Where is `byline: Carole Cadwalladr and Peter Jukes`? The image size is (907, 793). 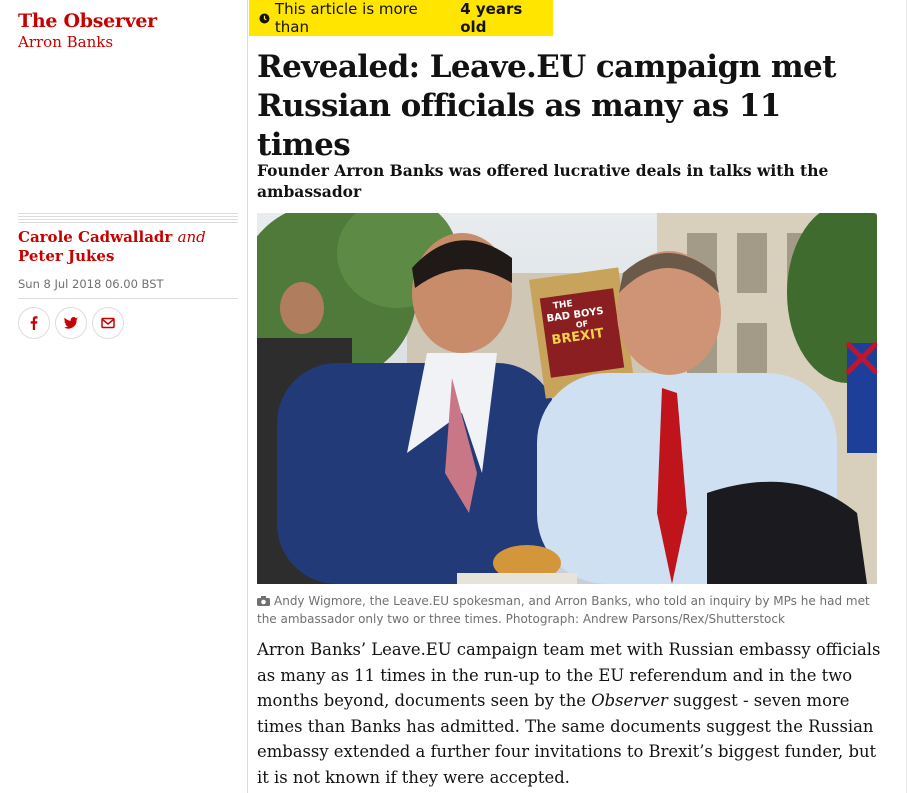 byline: Carole Cadwalladr and Peter Jukes is located at coordinates (128, 247).